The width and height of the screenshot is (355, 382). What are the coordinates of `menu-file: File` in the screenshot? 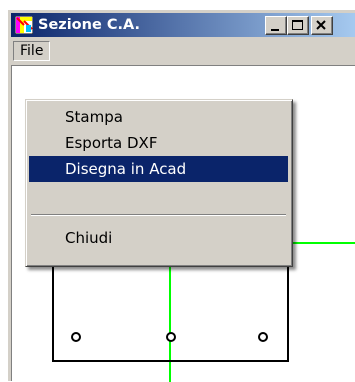 It's located at (32, 51).